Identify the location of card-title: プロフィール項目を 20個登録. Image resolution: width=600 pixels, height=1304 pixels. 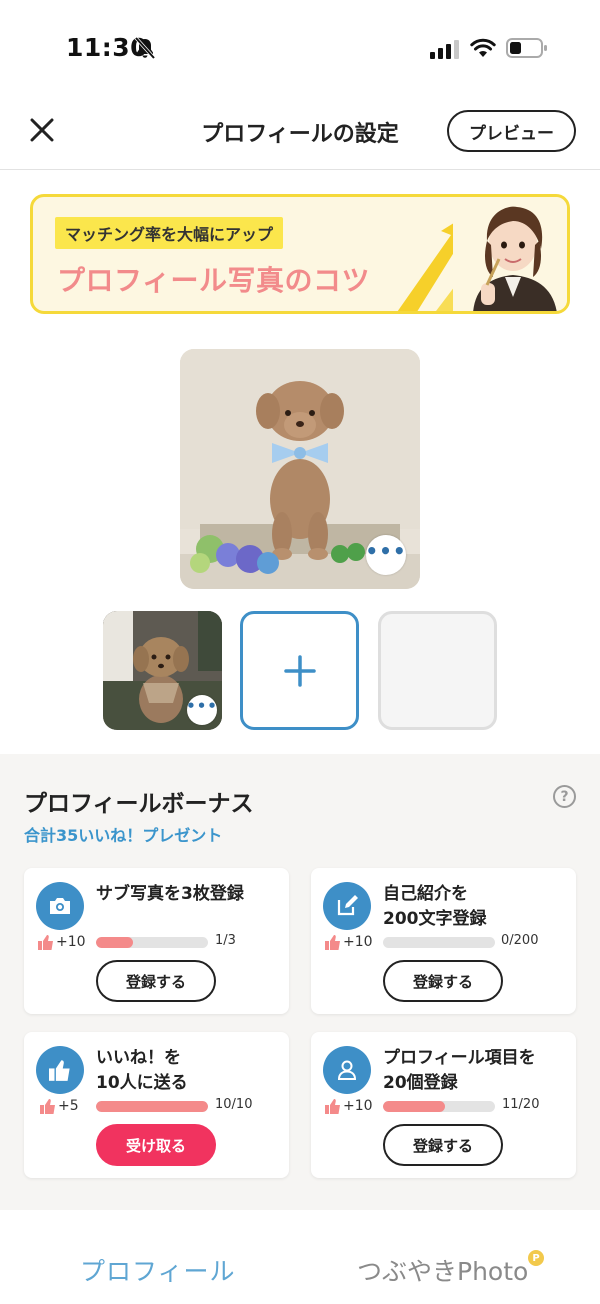
(459, 1070).